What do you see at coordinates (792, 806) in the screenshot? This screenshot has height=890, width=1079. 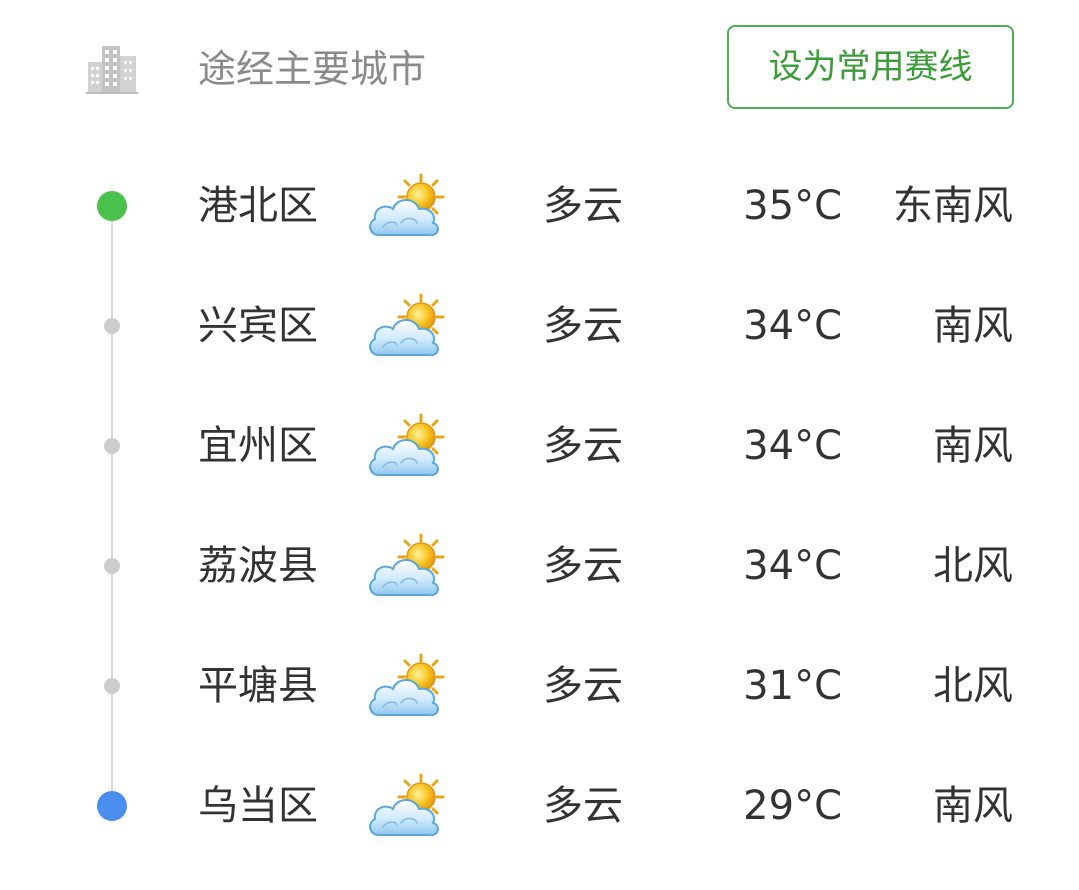 I see `temperature: 29°C` at bounding box center [792, 806].